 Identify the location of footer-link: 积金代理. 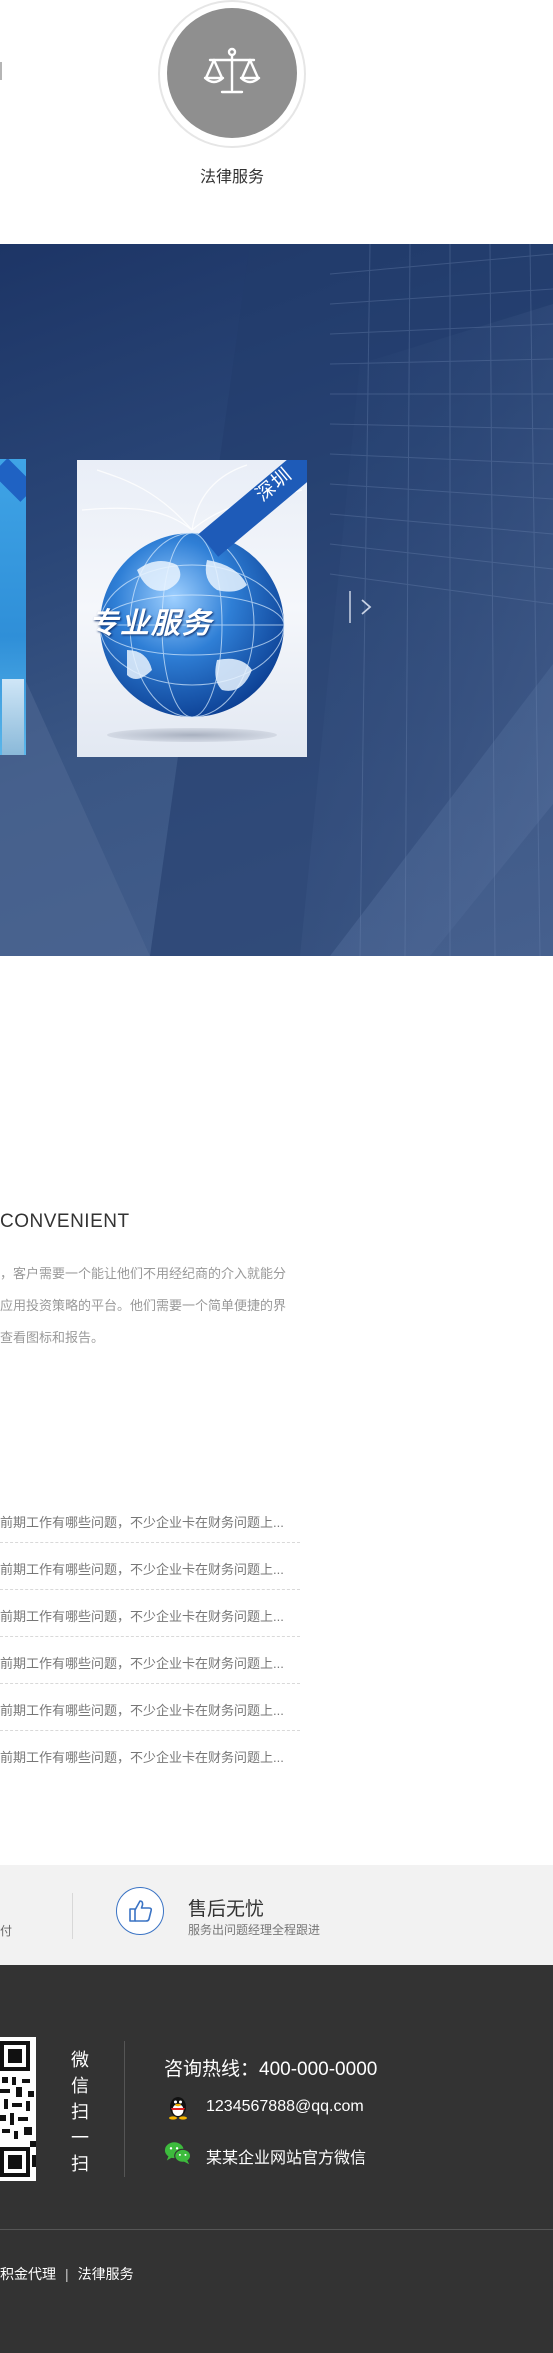
(28, 2274).